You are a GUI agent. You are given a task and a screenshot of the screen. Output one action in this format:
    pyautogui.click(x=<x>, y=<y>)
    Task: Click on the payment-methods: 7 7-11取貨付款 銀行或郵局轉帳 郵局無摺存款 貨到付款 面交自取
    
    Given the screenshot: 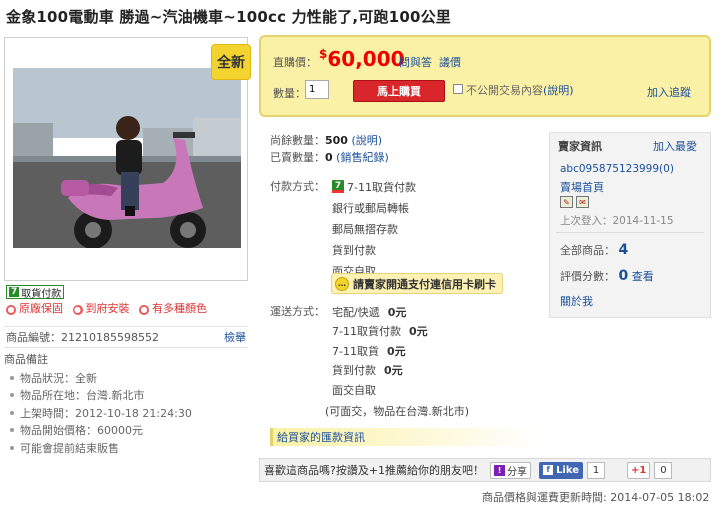 What is the action you would take?
    pyautogui.click(x=374, y=228)
    